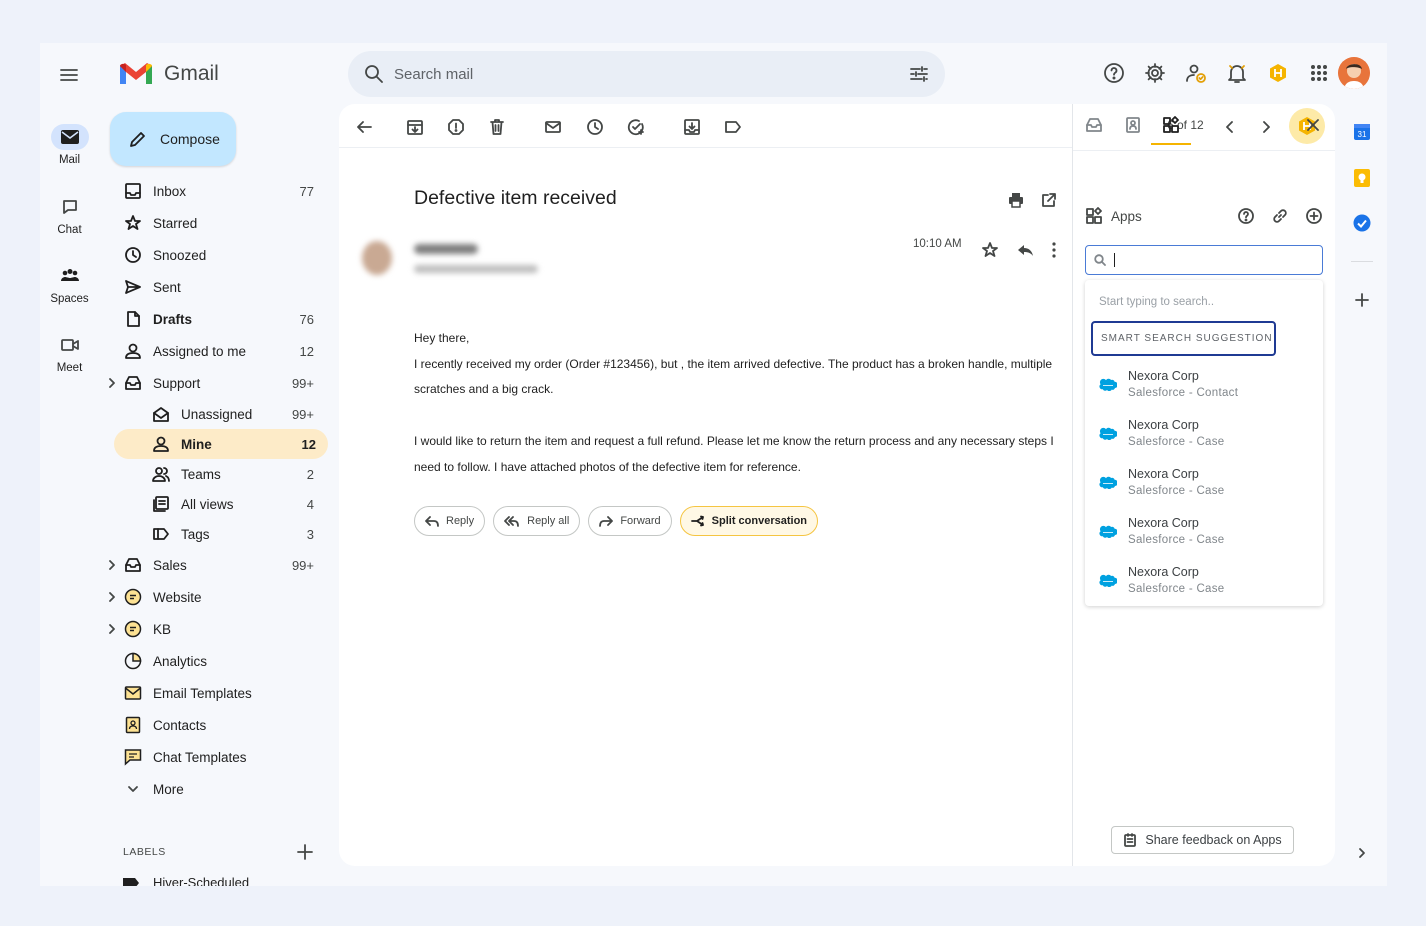 This screenshot has height=926, width=1426. What do you see at coordinates (180, 661) in the screenshot?
I see `nav-label: Analytics` at bounding box center [180, 661].